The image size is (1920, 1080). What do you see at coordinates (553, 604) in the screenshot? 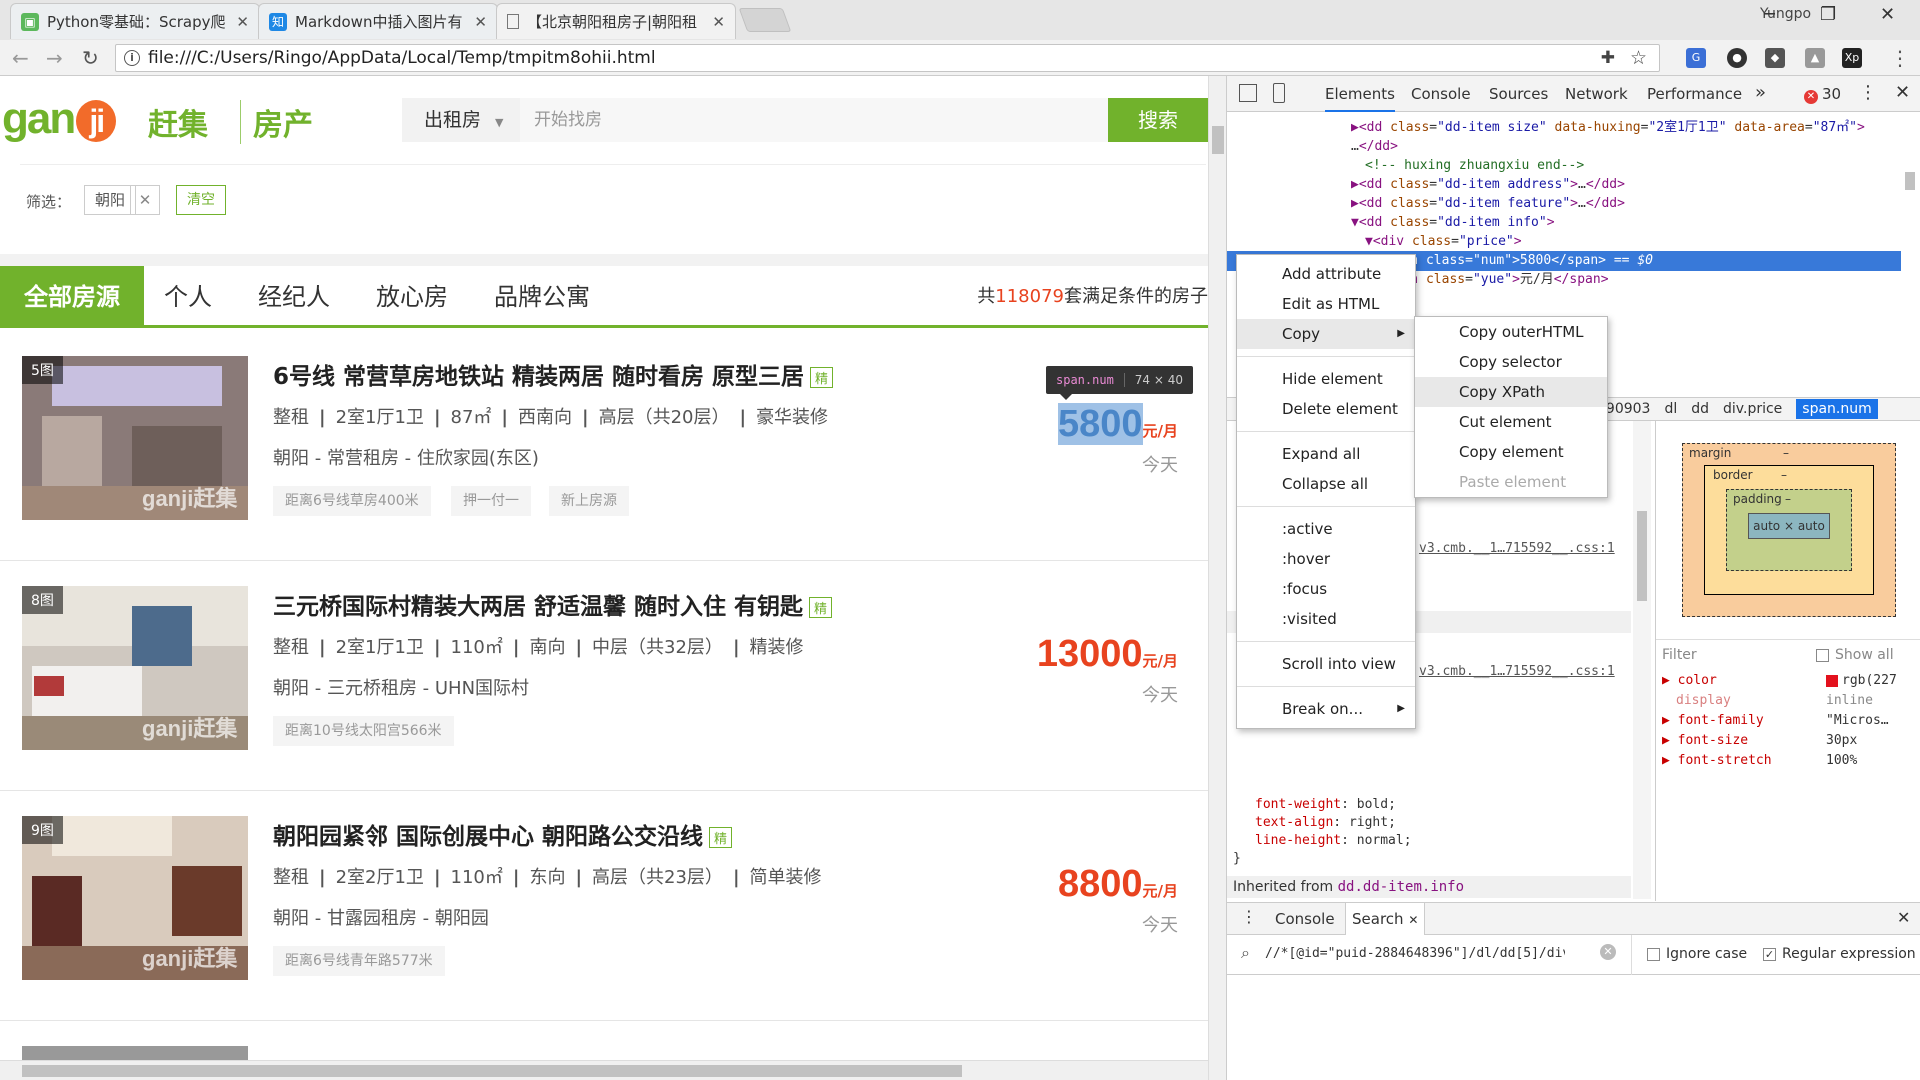
I see `listing-title: 三元桥国际村精装大两居 舒适温馨 随时入住 有钥匙精` at bounding box center [553, 604].